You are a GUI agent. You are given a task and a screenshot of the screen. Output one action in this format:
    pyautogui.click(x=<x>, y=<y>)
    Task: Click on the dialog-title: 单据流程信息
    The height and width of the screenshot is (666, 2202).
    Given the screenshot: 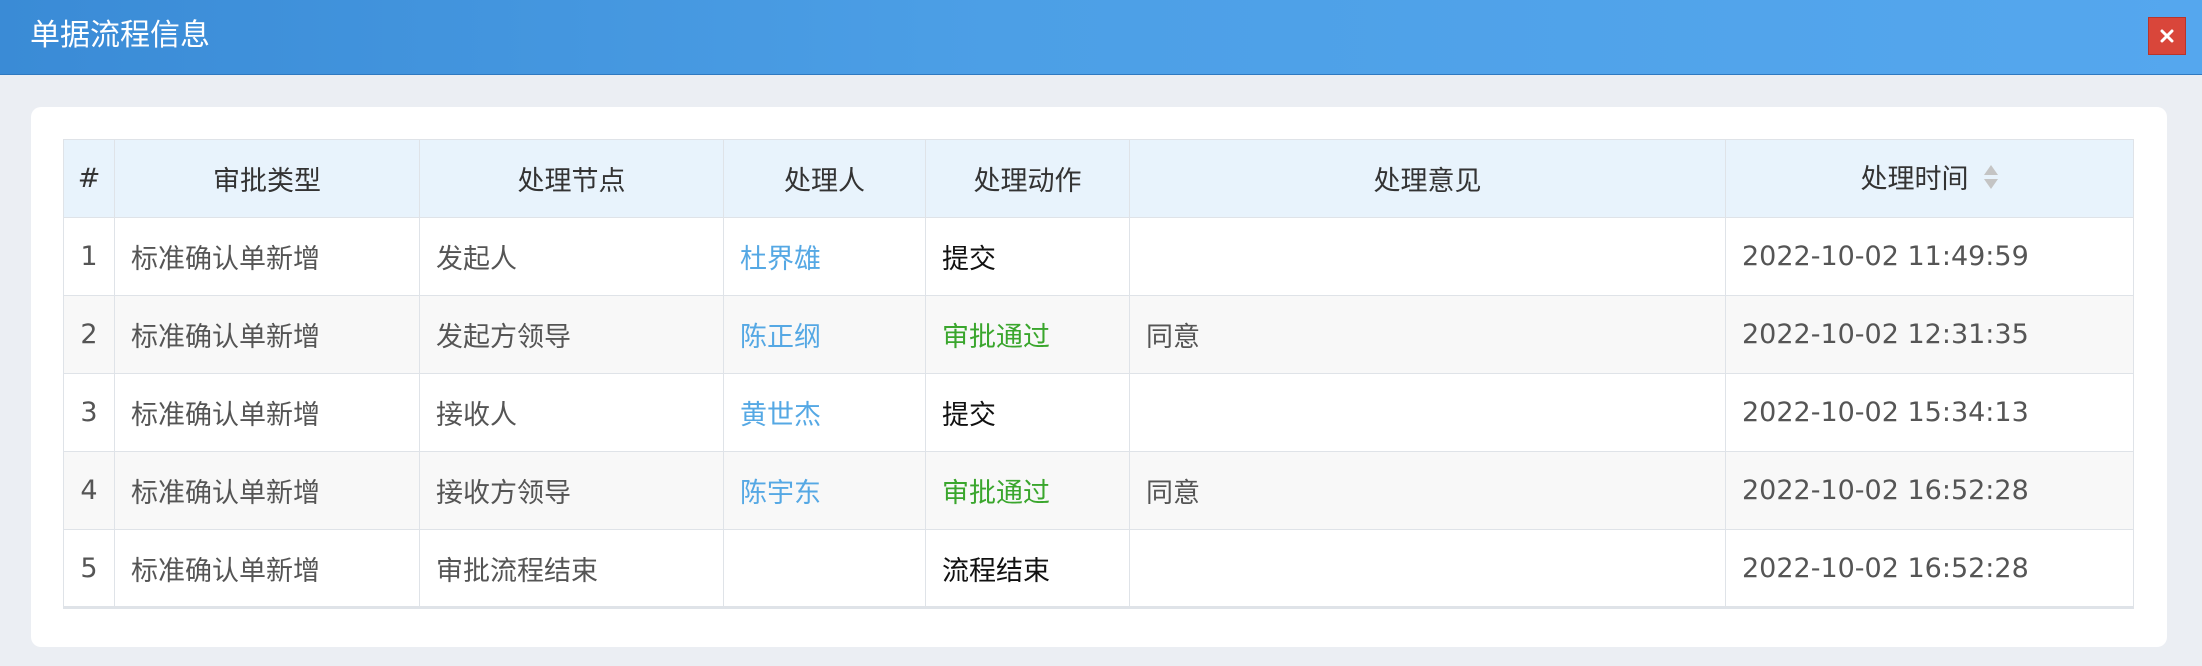 What is the action you would take?
    pyautogui.click(x=120, y=35)
    